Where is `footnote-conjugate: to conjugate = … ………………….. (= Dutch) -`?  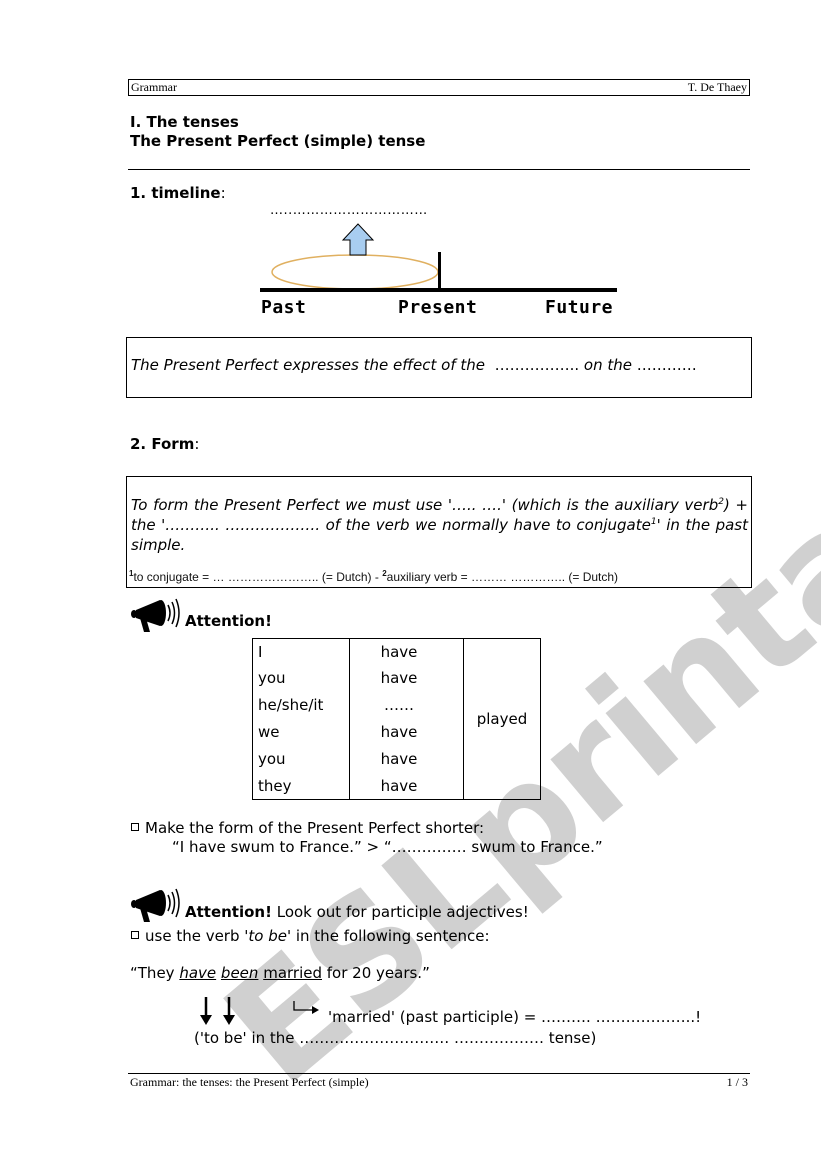
footnote-conjugate: to conjugate = … ………………….. (= Dutch) - is located at coordinates (258, 577).